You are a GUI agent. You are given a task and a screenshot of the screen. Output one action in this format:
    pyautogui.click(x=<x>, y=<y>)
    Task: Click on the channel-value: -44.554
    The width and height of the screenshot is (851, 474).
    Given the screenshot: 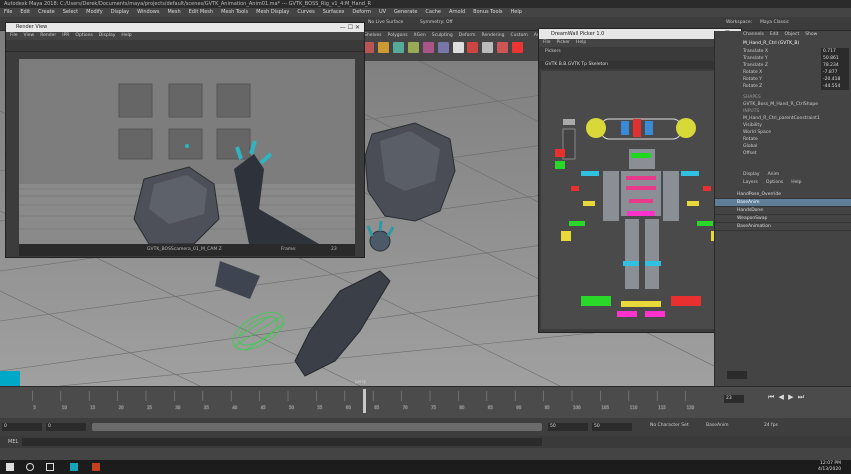 What is the action you would take?
    pyautogui.click(x=835, y=86)
    